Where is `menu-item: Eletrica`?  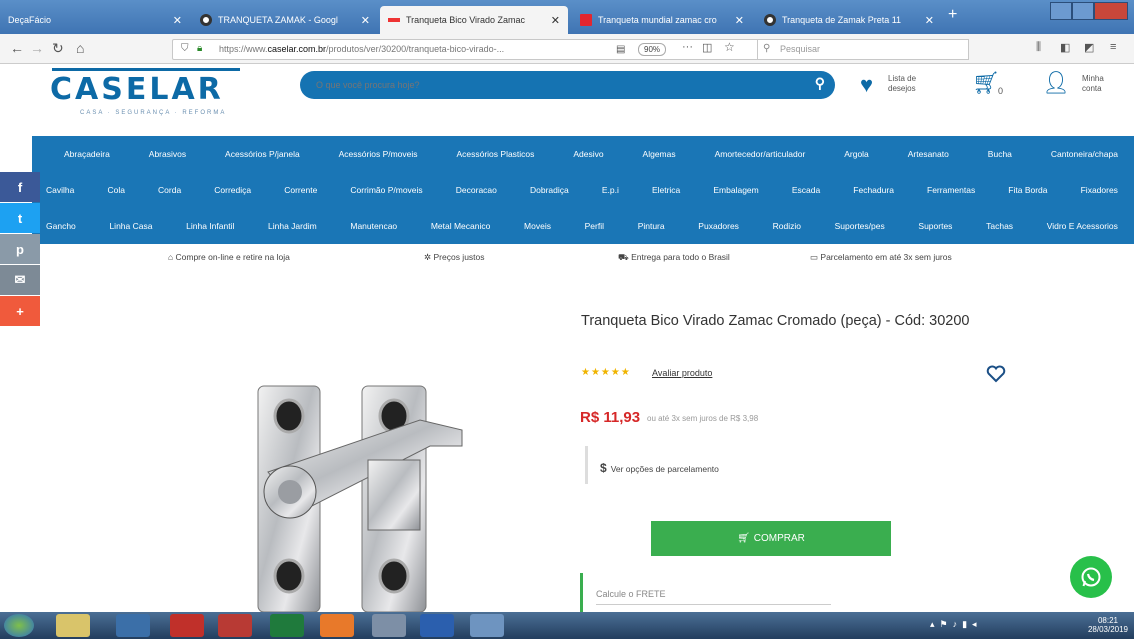
menu-item: Eletrica is located at coordinates (666, 190).